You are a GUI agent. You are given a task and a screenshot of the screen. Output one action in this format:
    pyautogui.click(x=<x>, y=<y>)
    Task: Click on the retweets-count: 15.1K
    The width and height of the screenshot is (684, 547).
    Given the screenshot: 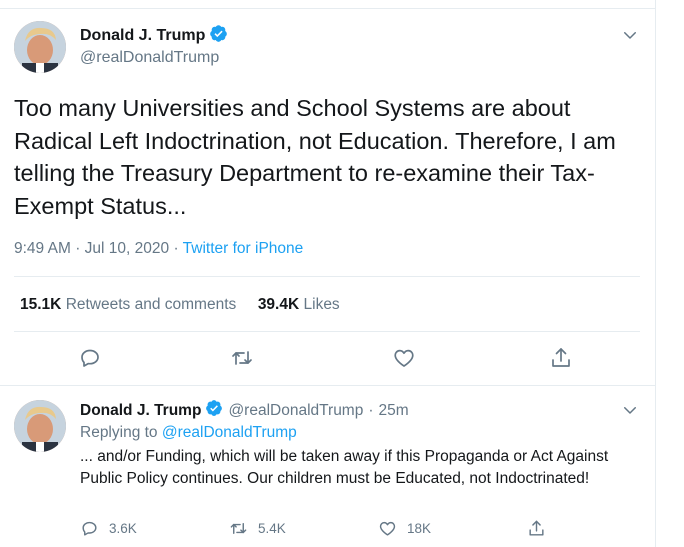 What is the action you would take?
    pyautogui.click(x=41, y=304)
    